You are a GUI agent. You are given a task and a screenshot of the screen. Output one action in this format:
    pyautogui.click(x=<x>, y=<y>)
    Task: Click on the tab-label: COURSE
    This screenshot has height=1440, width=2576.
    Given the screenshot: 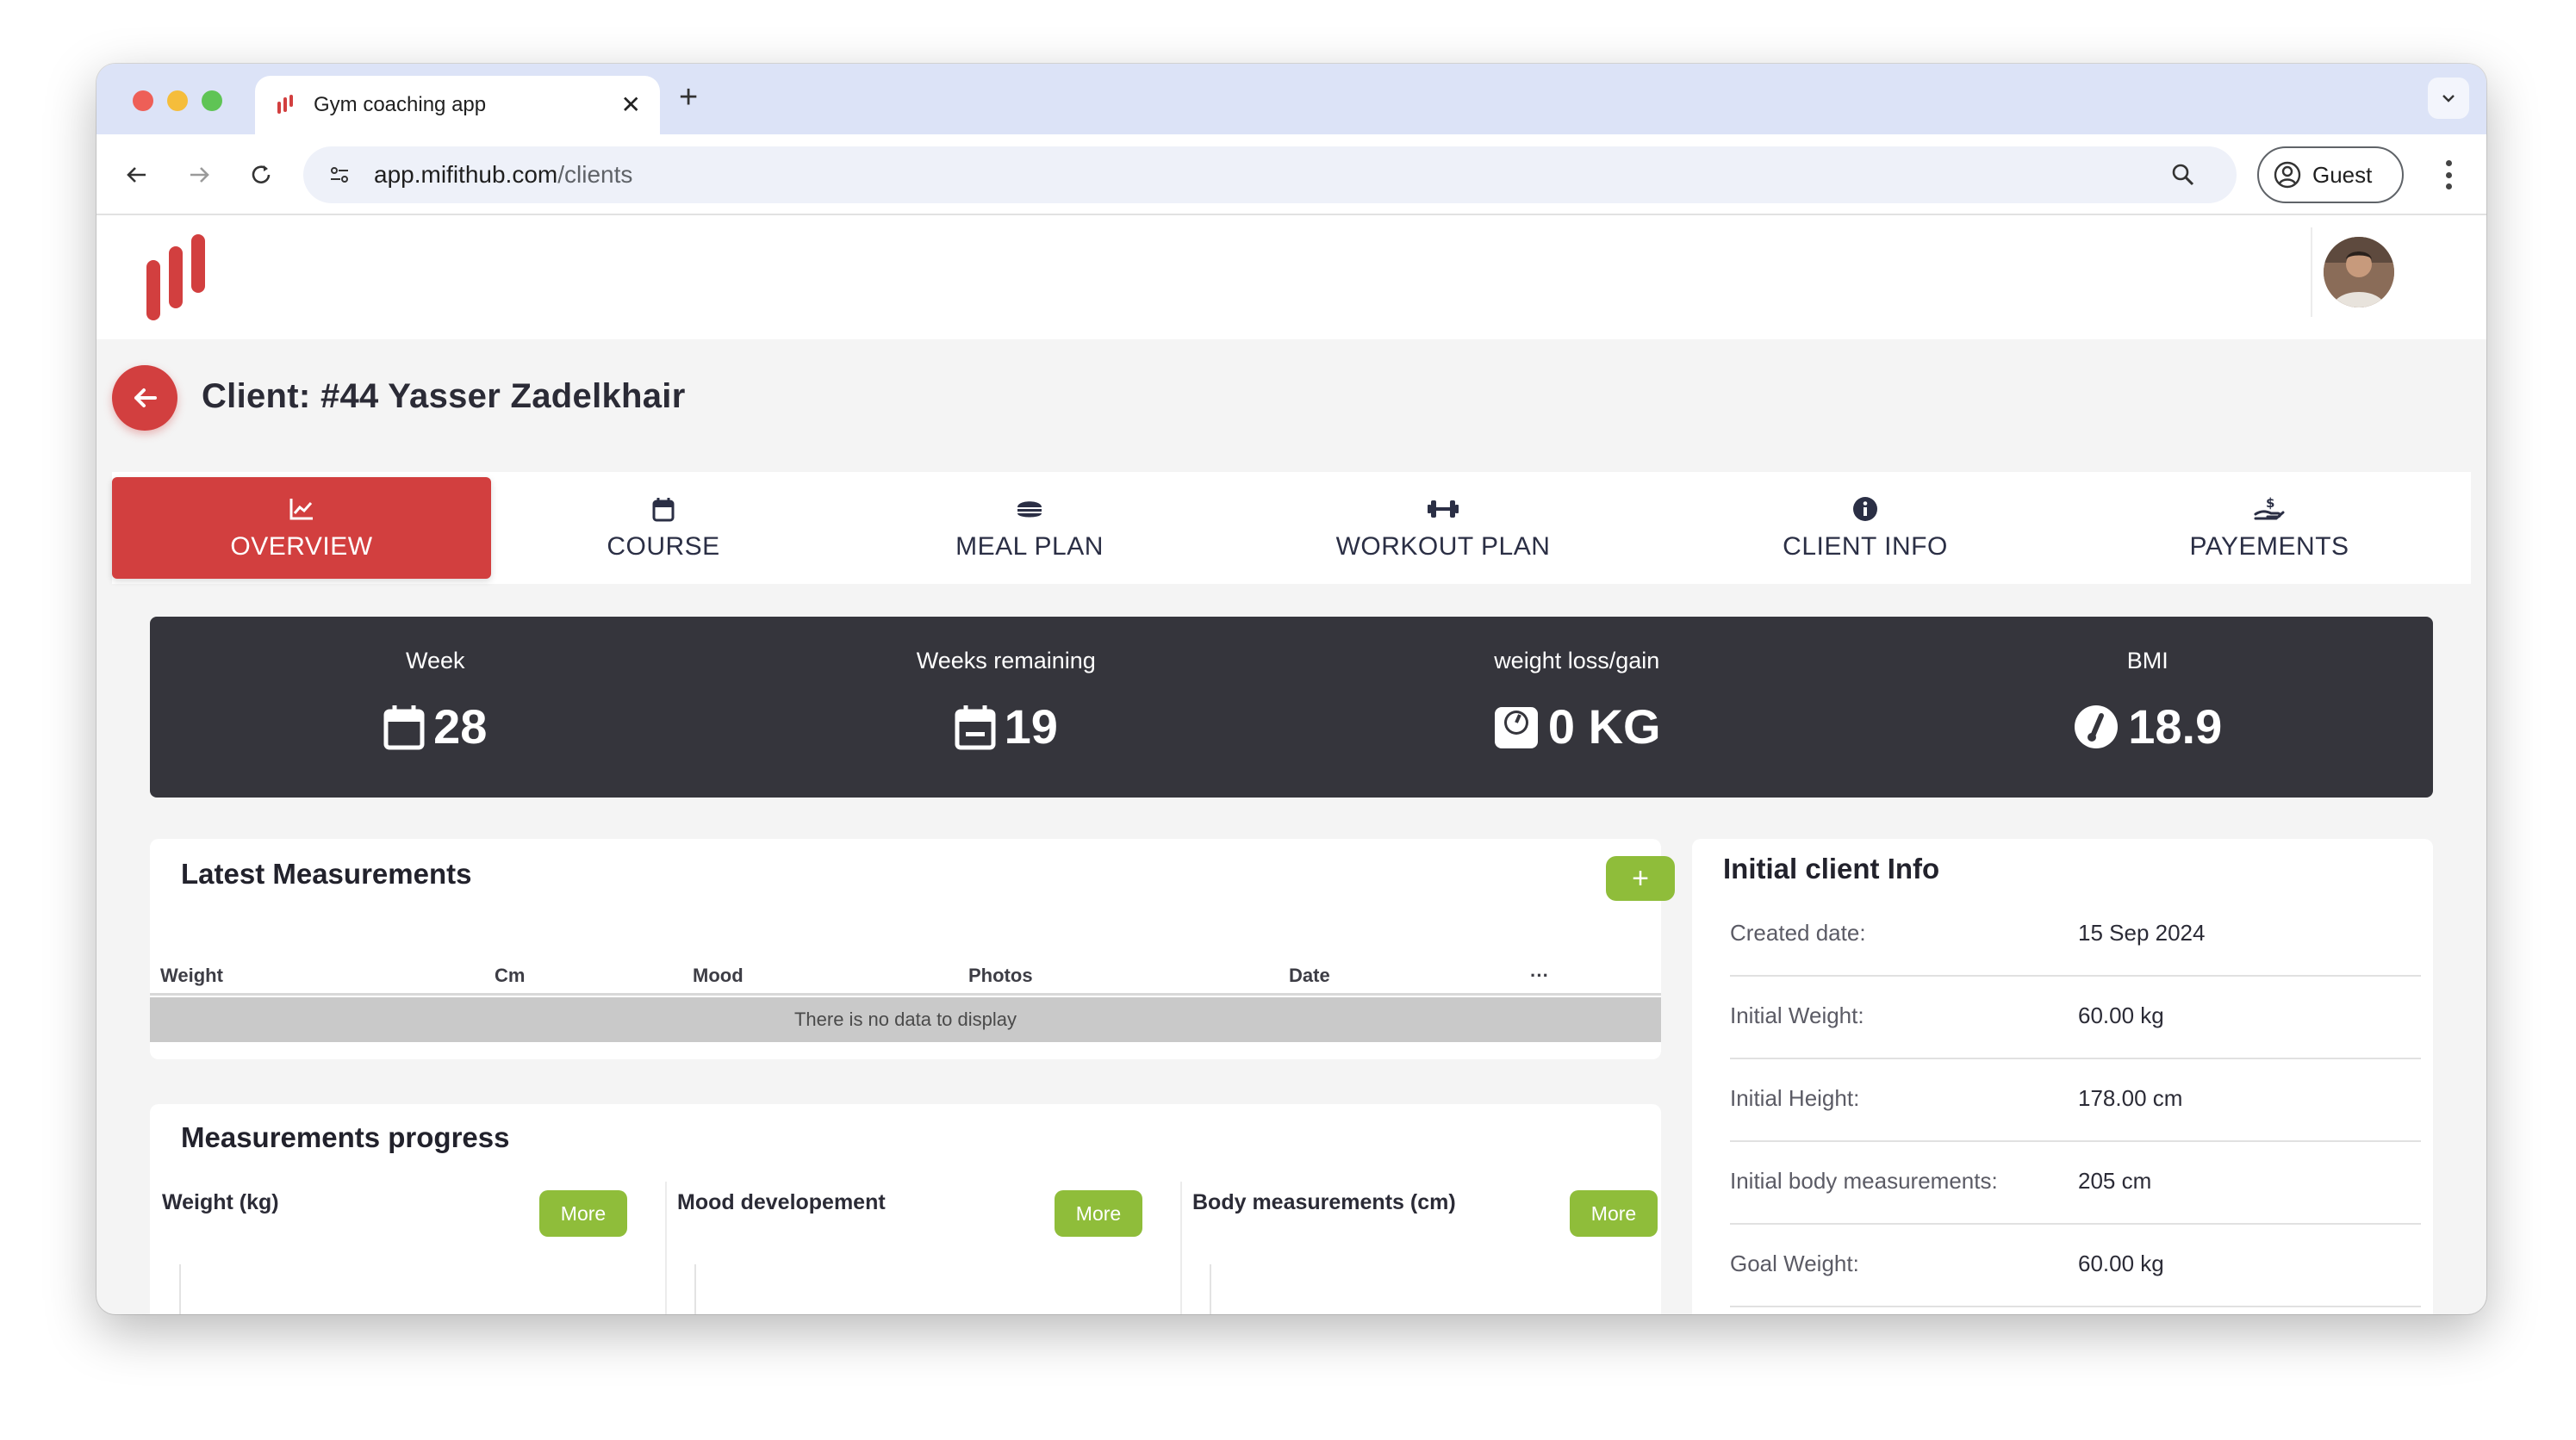 What is the action you would take?
    pyautogui.click(x=664, y=546)
    